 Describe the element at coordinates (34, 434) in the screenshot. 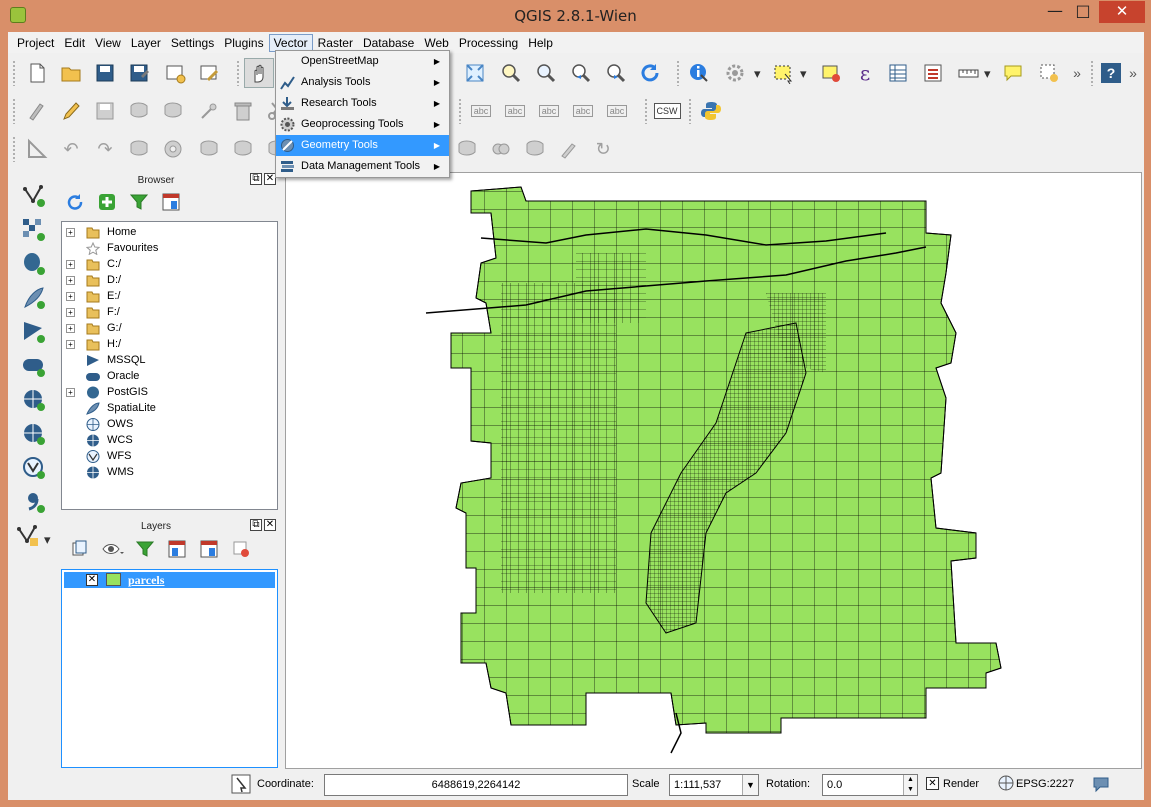

I see `add-wcs-layer-button` at that location.